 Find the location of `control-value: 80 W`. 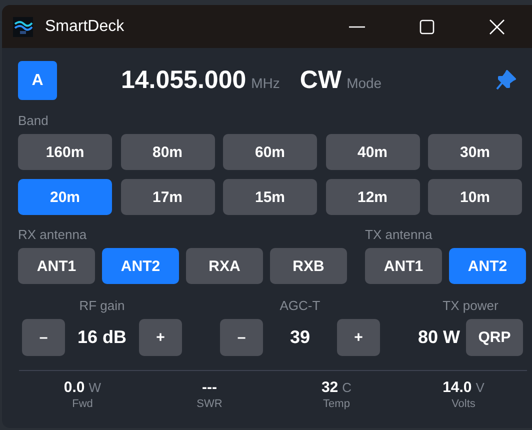

control-value: 80 W is located at coordinates (439, 337).